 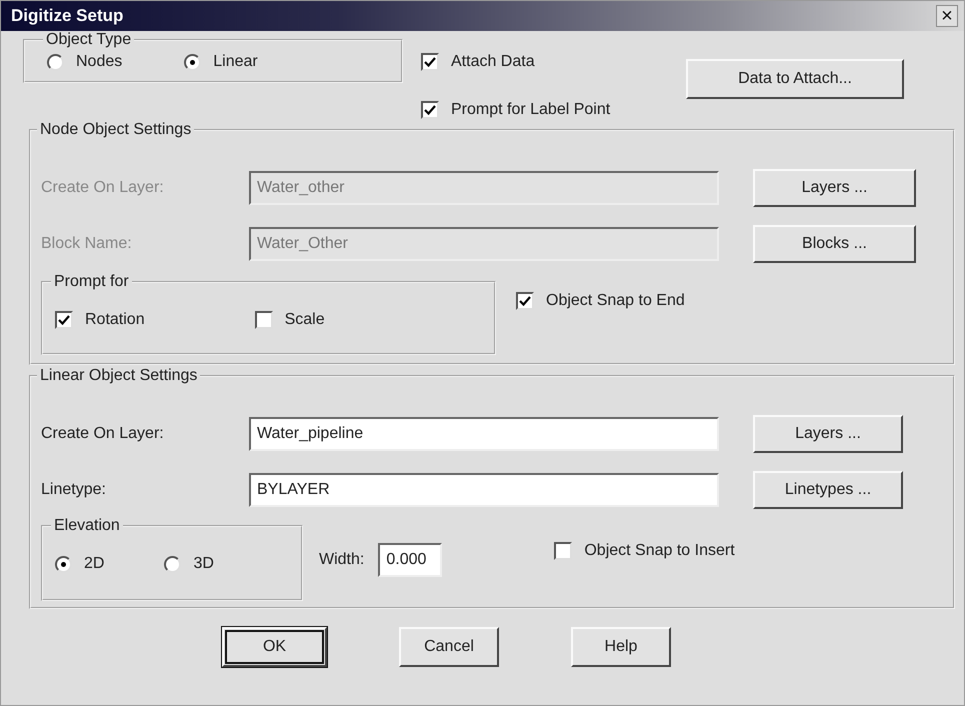 What do you see at coordinates (410, 560) in the screenshot?
I see `input-field: 0.000` at bounding box center [410, 560].